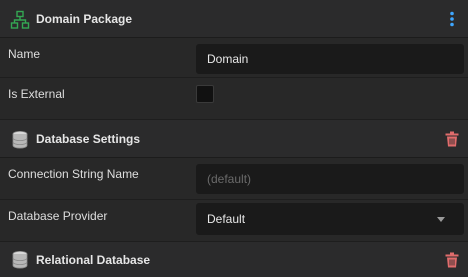 Image resolution: width=468 pixels, height=277 pixels. What do you see at coordinates (36, 94) in the screenshot?
I see `is-external-label: Is External` at bounding box center [36, 94].